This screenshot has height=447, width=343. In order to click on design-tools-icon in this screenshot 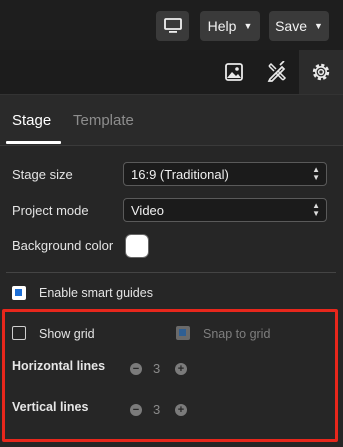, I will do `click(277, 71)`.